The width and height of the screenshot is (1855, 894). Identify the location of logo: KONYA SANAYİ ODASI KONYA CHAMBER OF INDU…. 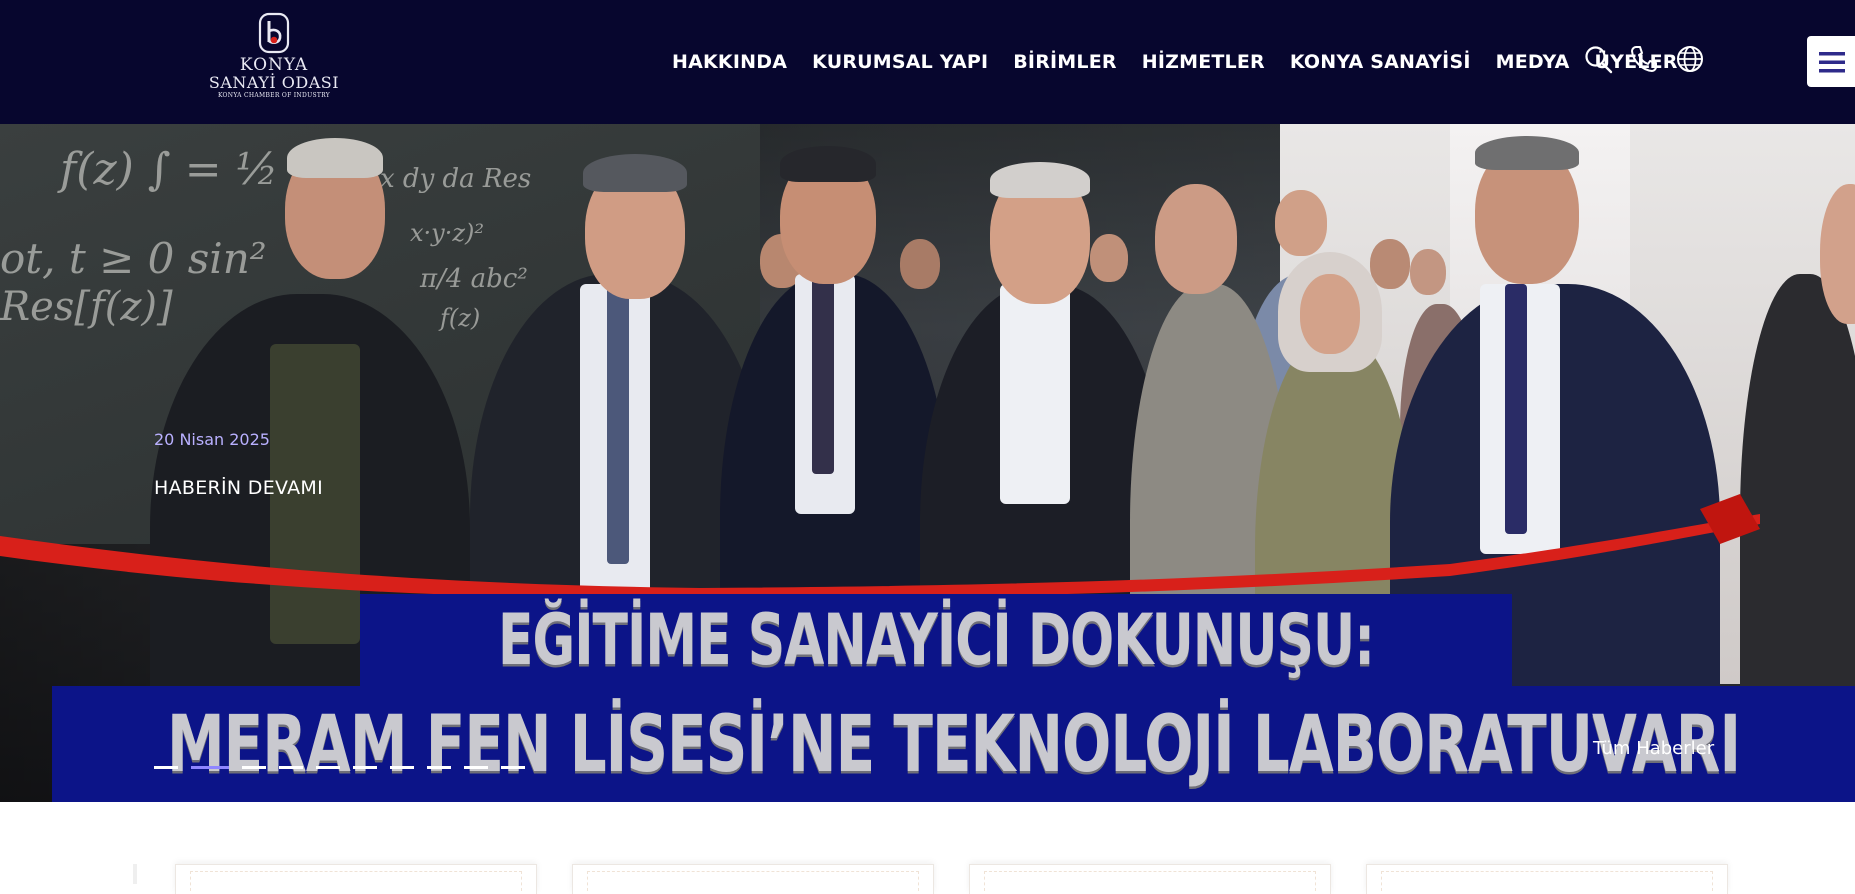
(274, 62).